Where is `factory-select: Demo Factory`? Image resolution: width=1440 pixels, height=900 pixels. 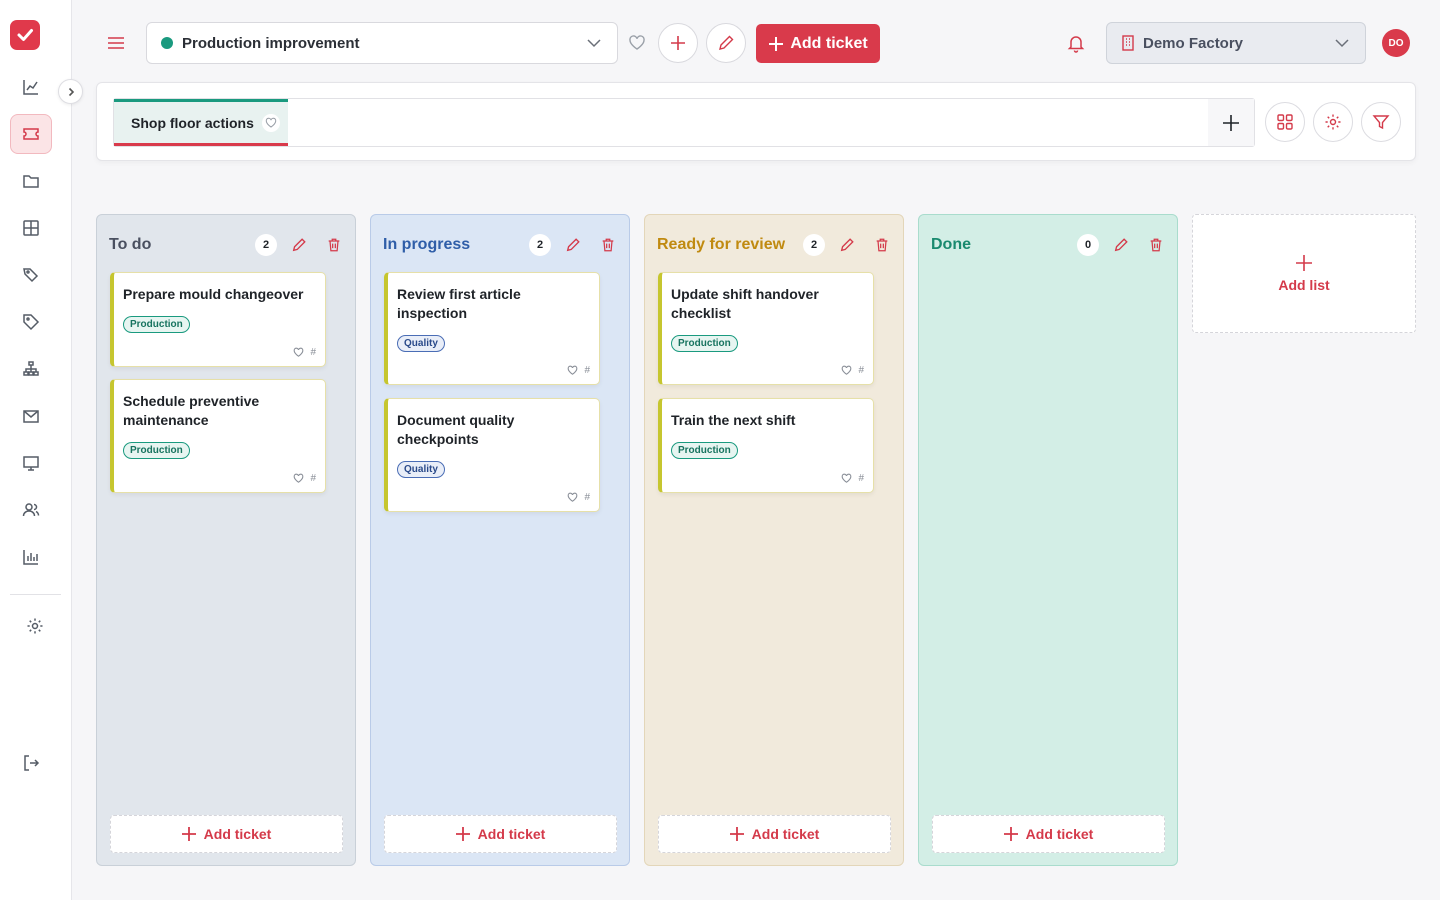
factory-select: Demo Factory is located at coordinates (1236, 43).